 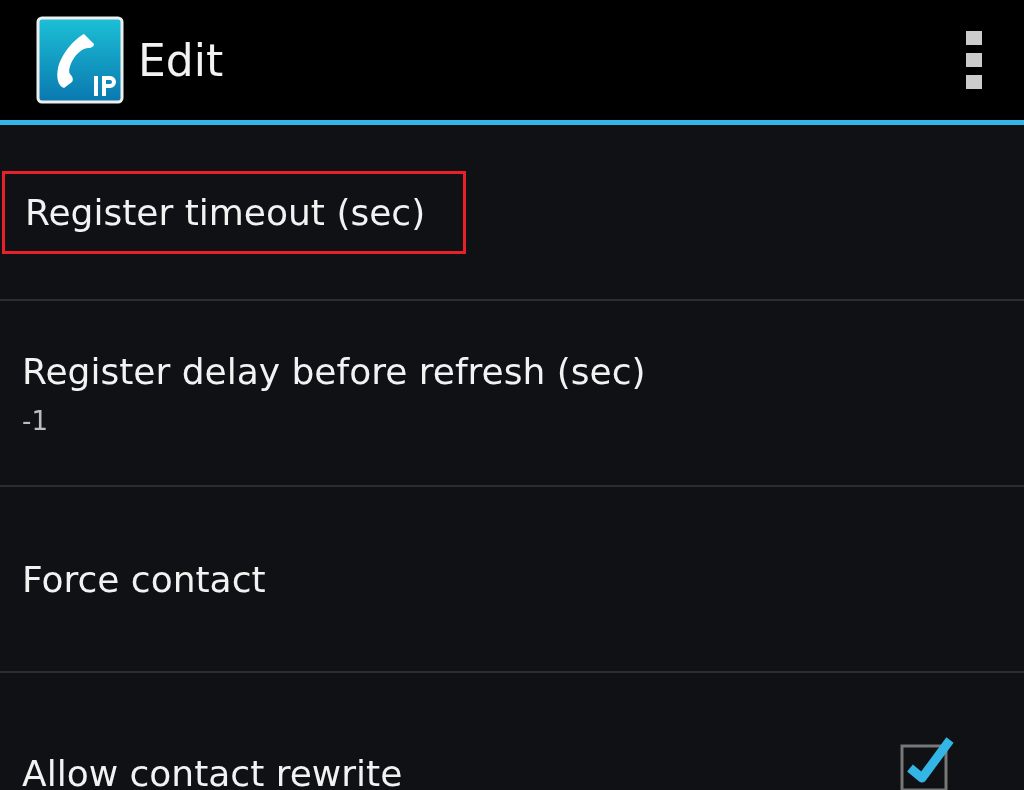 I want to click on preference-title: Register timeout (sec), so click(x=225, y=212).